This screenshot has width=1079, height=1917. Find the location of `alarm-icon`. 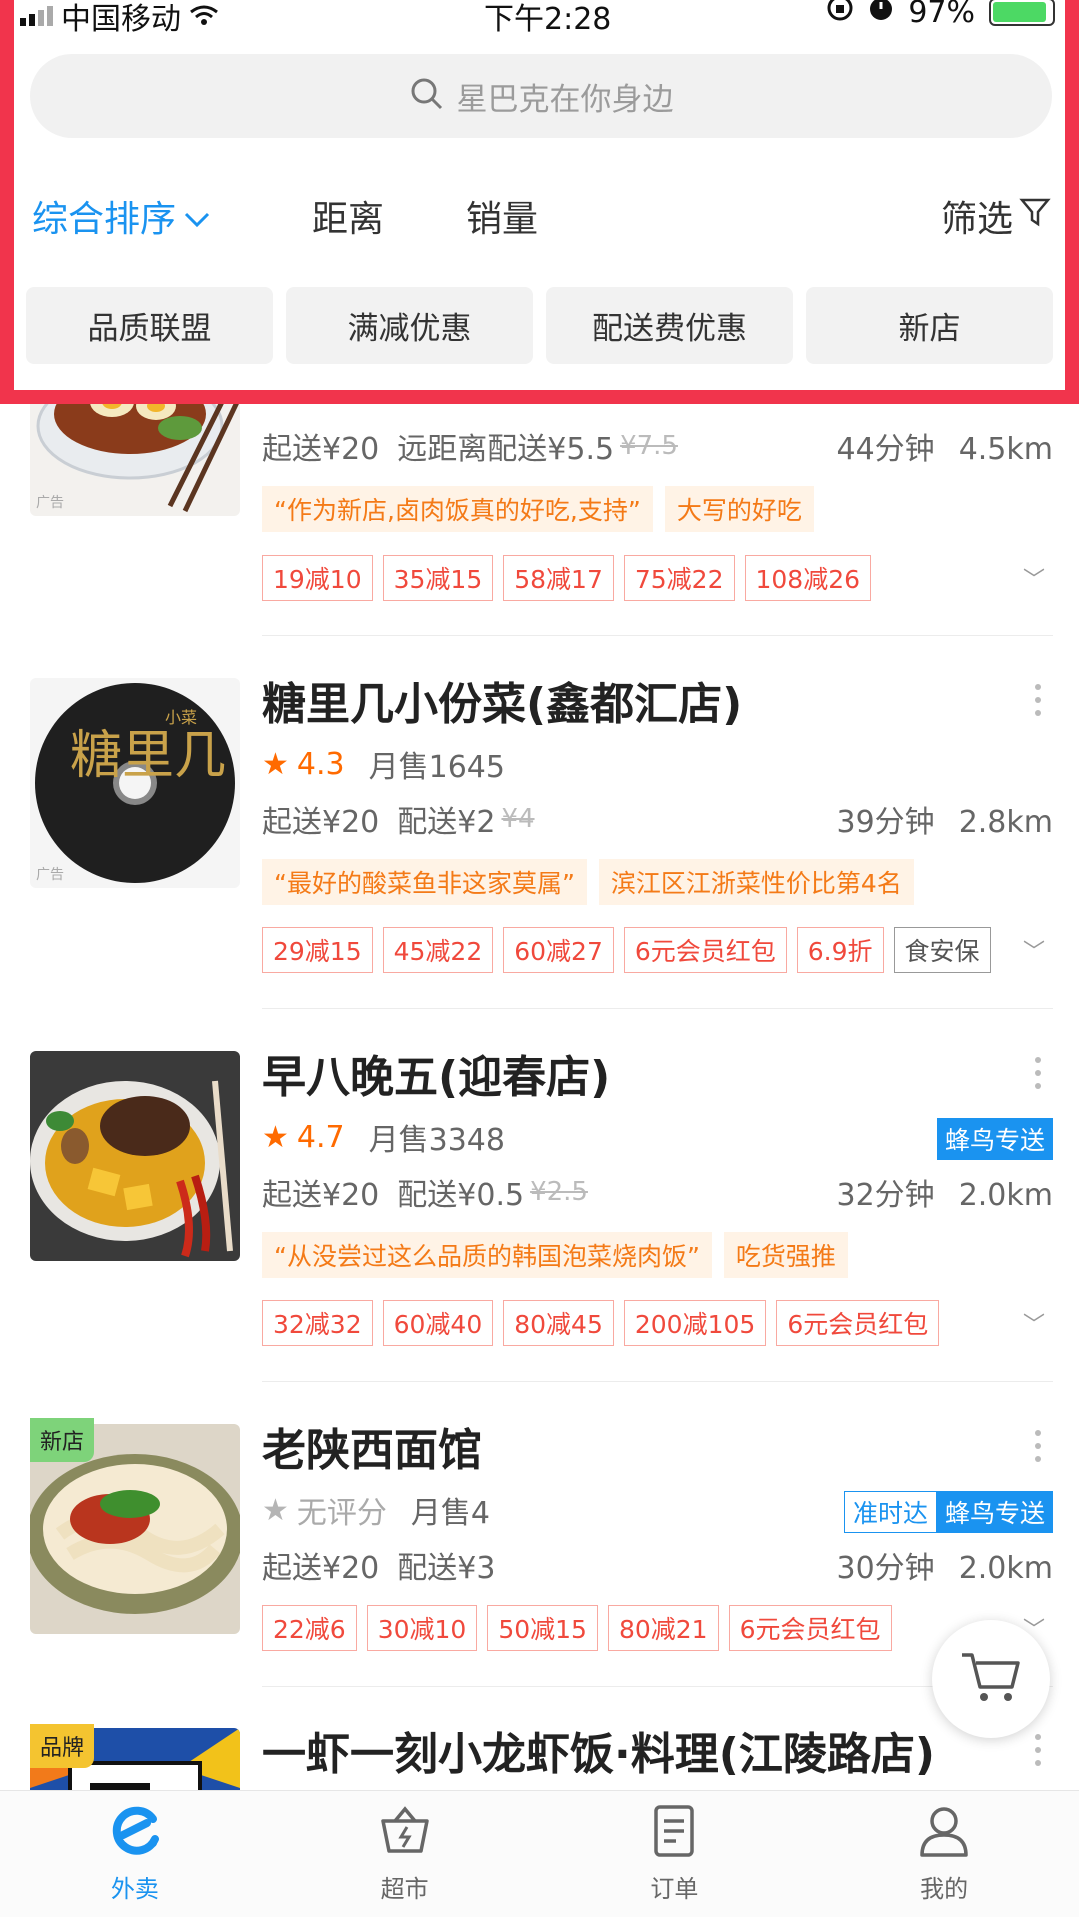

alarm-icon is located at coordinates (881, 15).